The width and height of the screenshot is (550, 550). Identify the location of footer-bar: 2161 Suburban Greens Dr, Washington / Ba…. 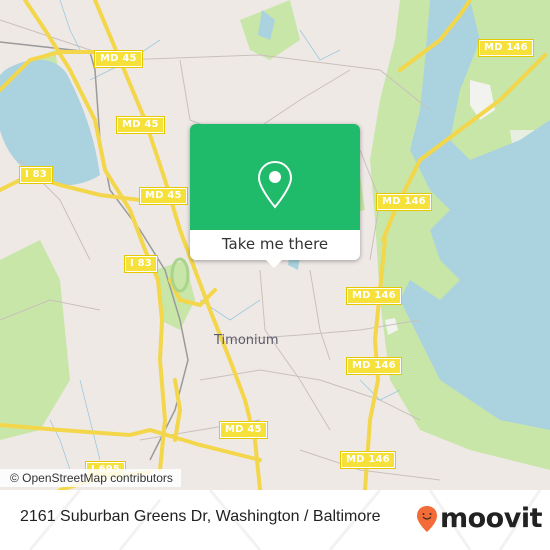
(275, 520).